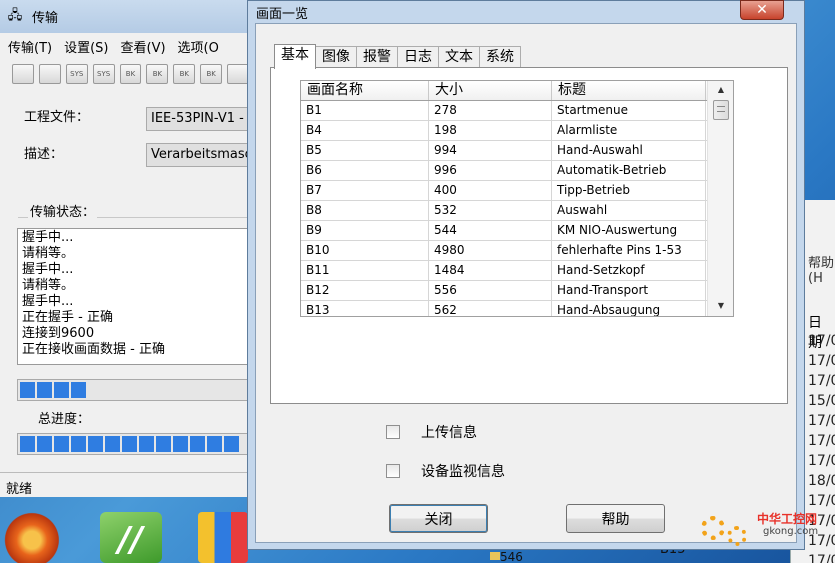 This screenshot has height=563, width=835. Describe the element at coordinates (495, 556) in the screenshot. I see `folder-icon` at that location.